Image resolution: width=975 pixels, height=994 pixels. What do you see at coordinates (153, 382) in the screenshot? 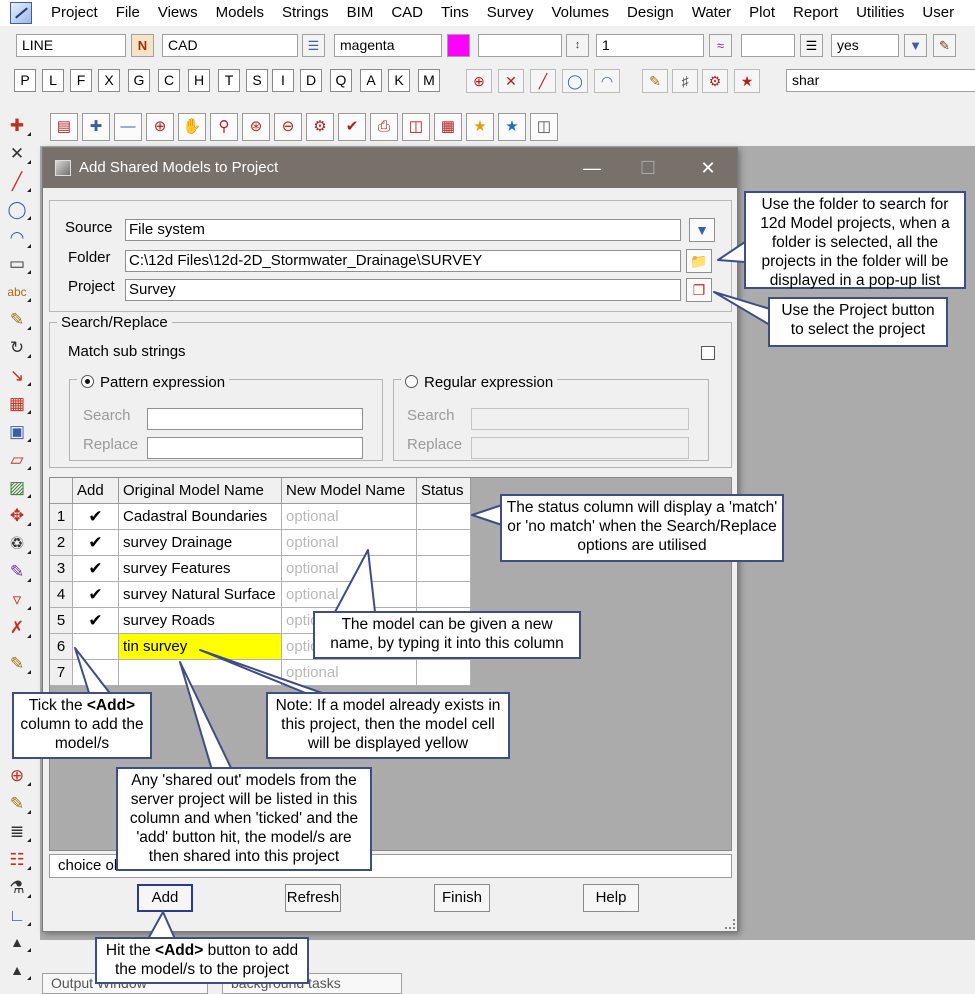
I see `pattern-expression-option: Pattern expression` at bounding box center [153, 382].